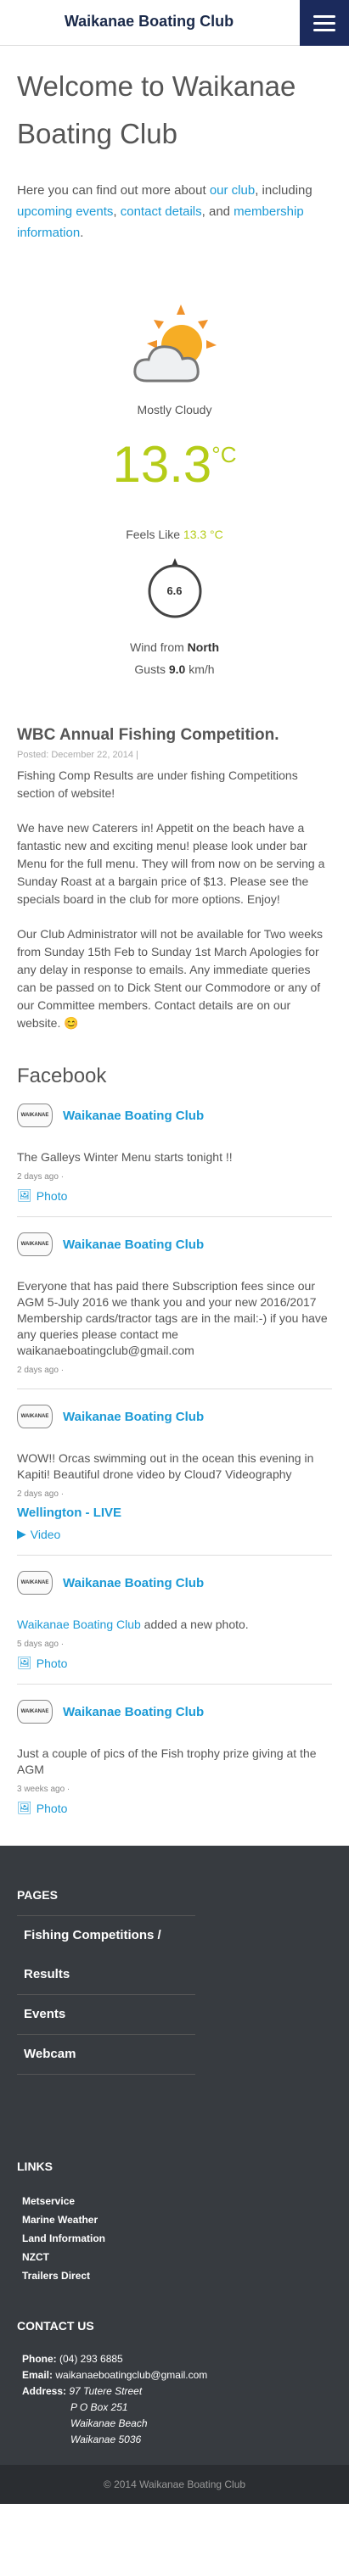 This screenshot has width=349, height=2576. I want to click on wind-from-label: Wind from, so click(158, 647).